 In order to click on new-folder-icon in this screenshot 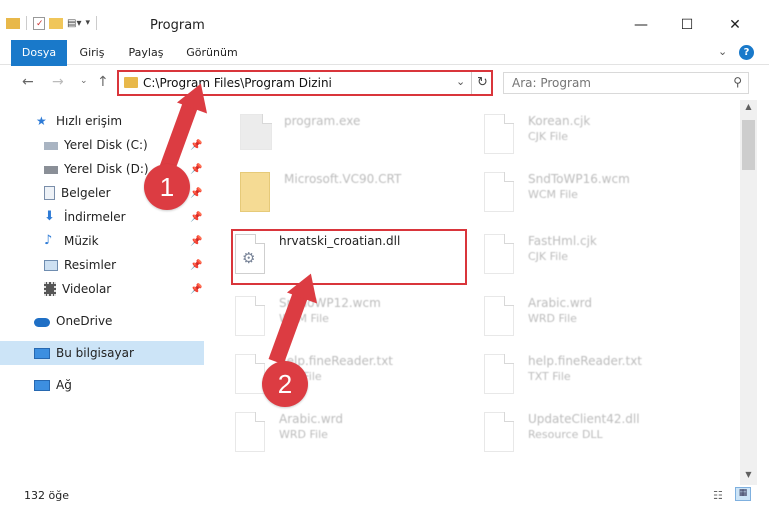, I will do `click(56, 23)`.